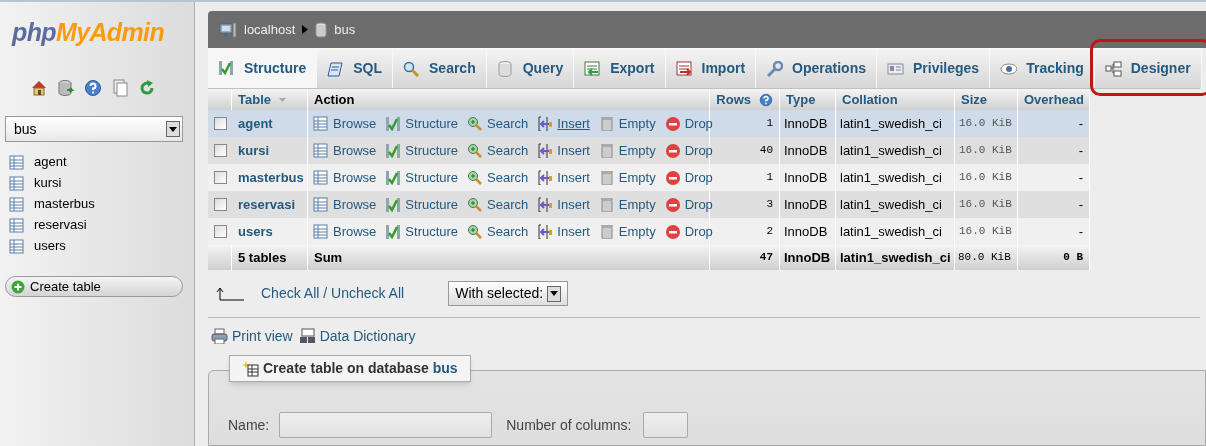  Describe the element at coordinates (93, 88) in the screenshot. I see `help-icon` at that location.